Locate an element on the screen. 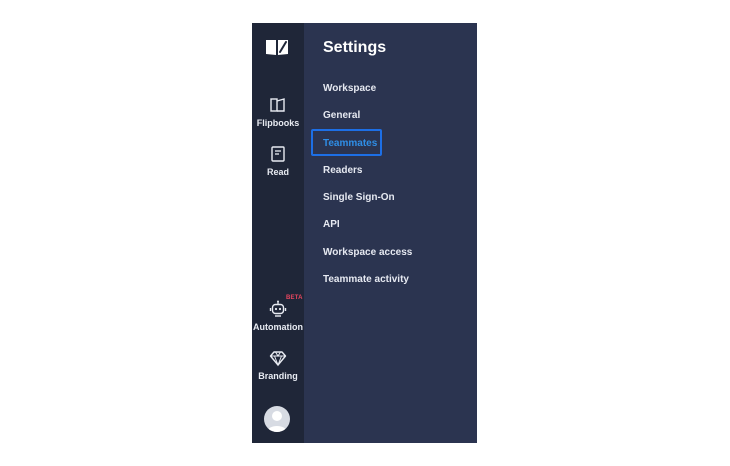 The image size is (730, 466). settings-item-single-sign-on: Single Sign-On is located at coordinates (367, 203).